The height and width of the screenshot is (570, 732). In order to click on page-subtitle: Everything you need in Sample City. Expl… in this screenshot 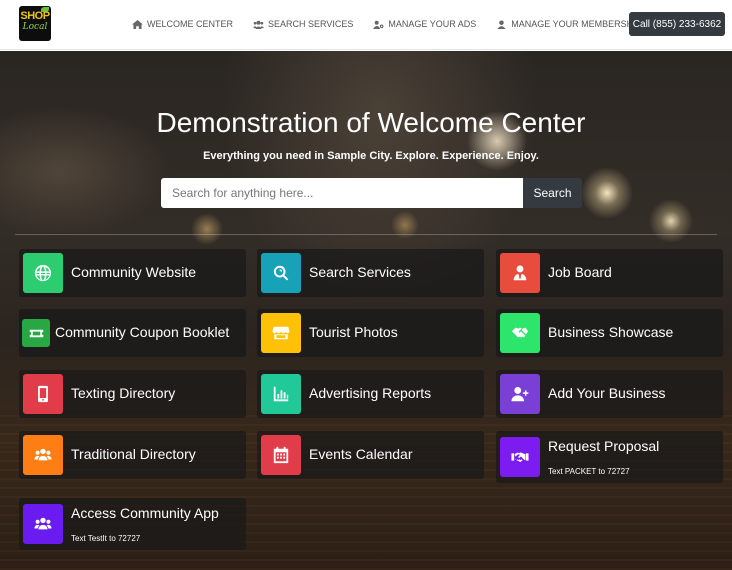, I will do `click(371, 156)`.